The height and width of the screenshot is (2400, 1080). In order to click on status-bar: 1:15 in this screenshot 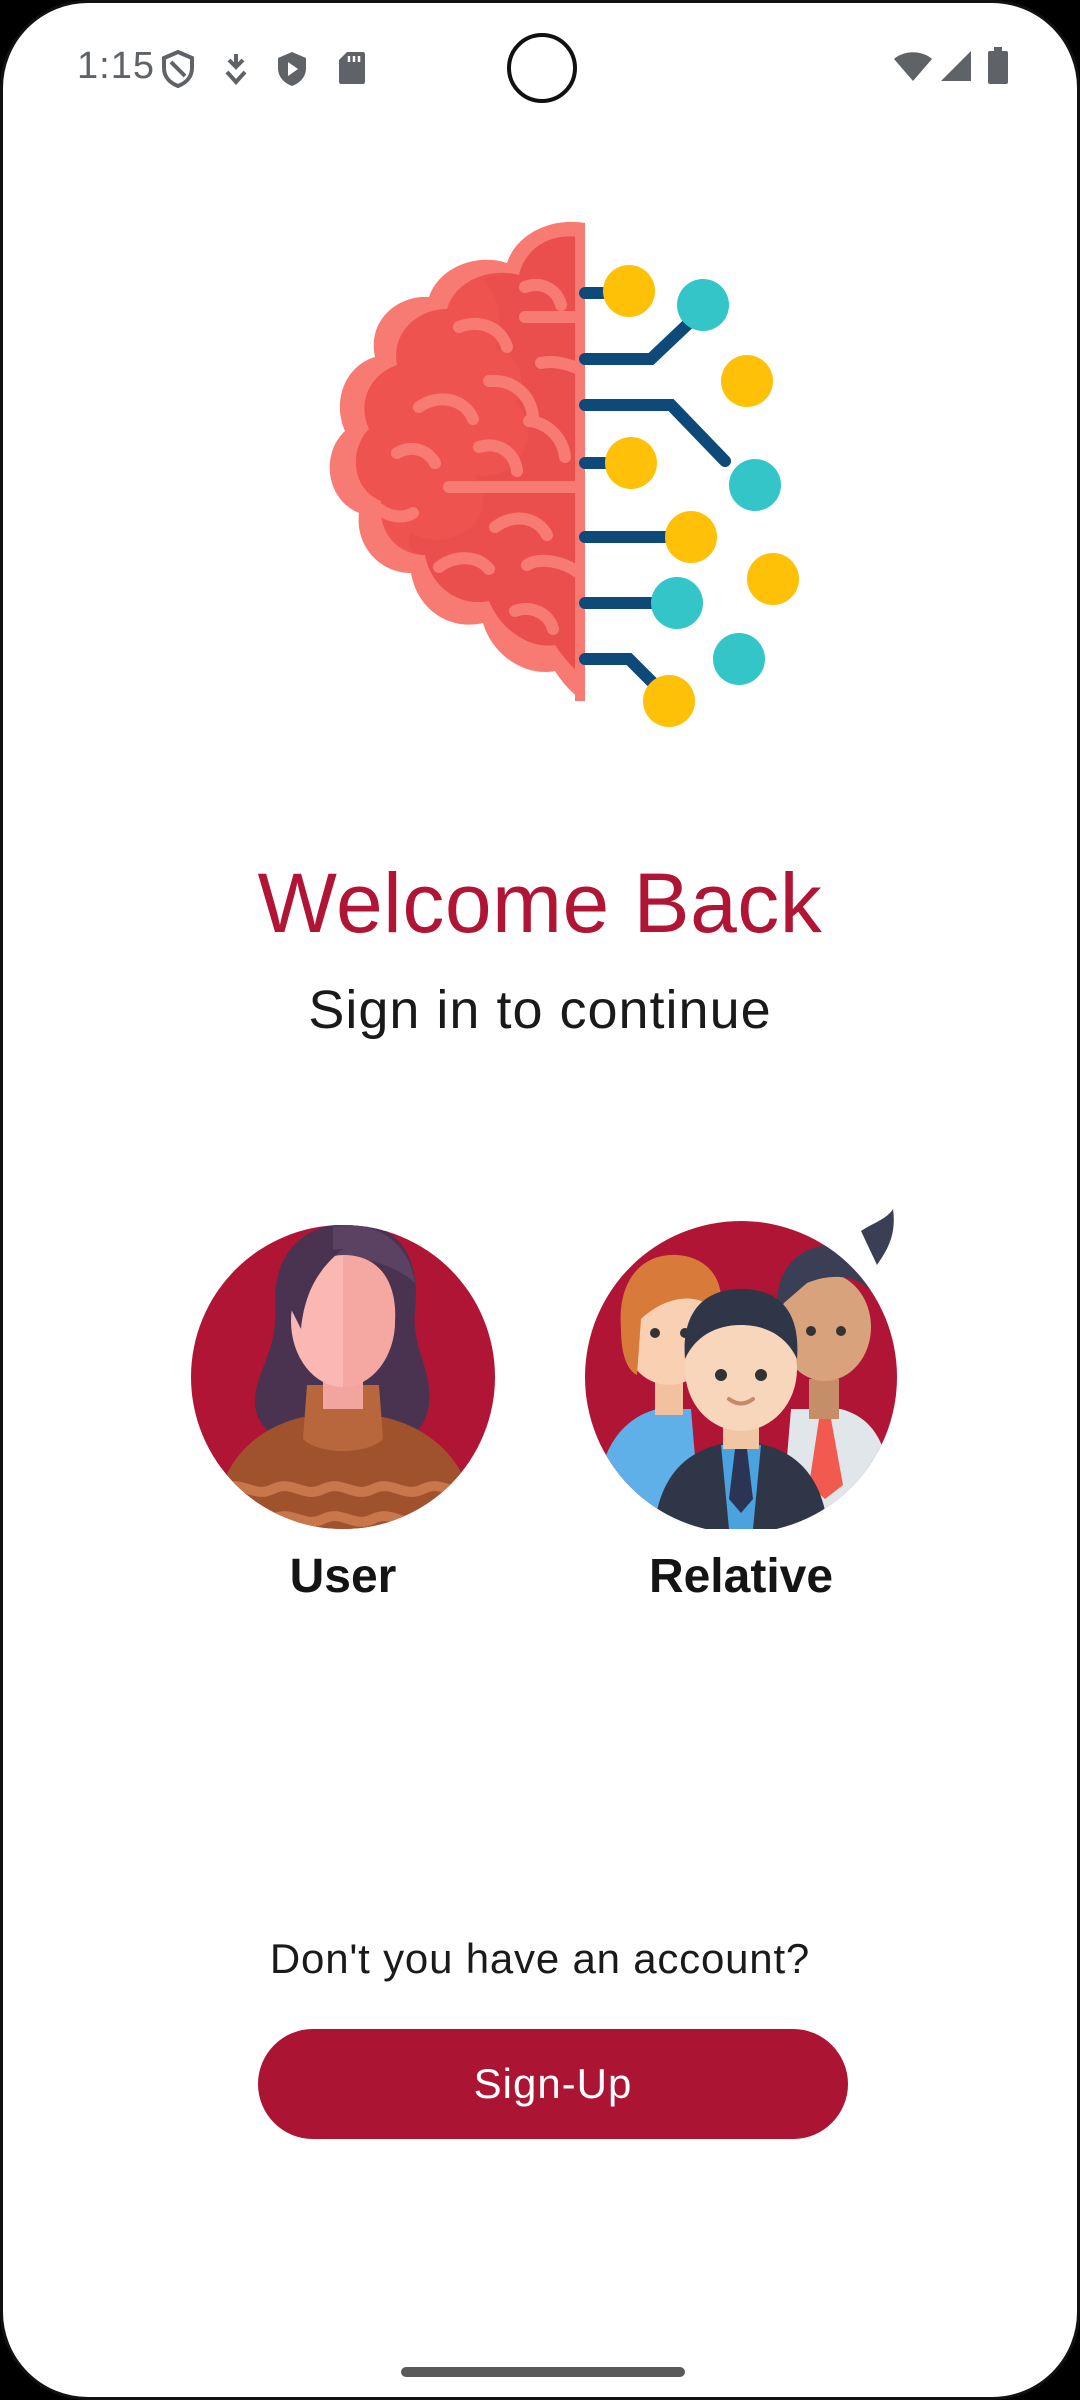, I will do `click(540, 69)`.